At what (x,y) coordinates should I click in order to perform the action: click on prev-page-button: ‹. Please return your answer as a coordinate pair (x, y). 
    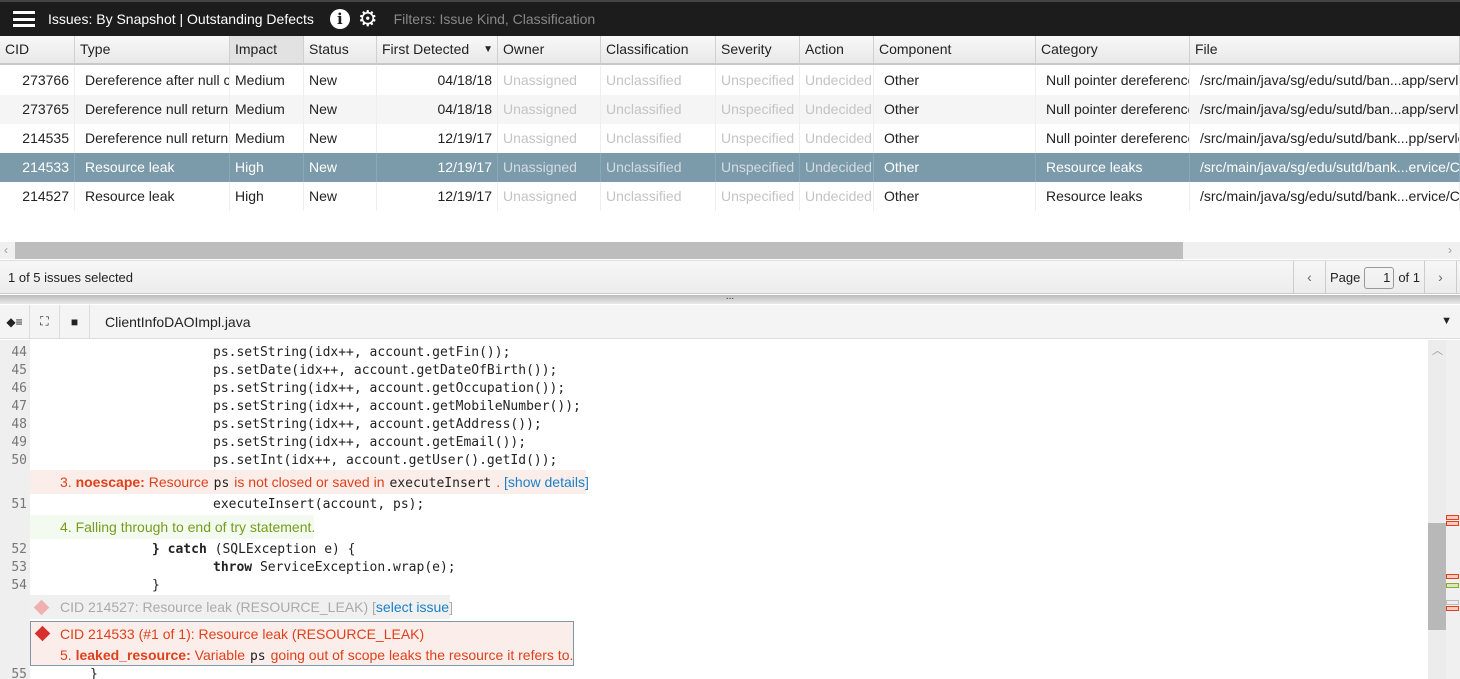
    Looking at the image, I should click on (1310, 277).